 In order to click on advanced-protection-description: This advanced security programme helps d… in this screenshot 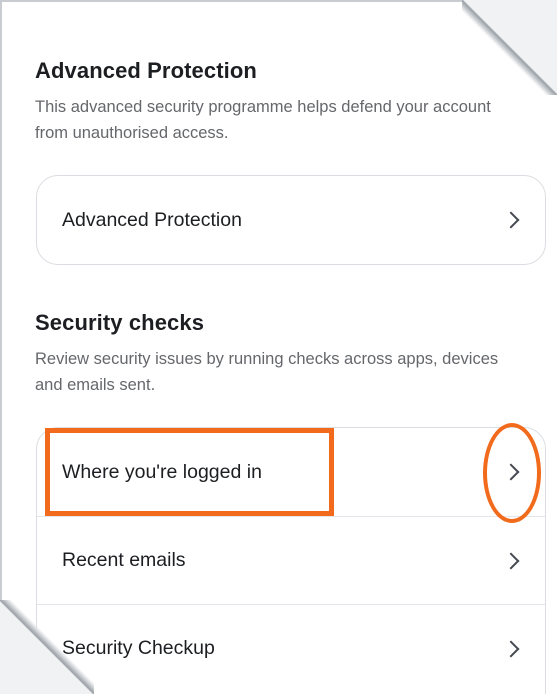, I will do `click(263, 120)`.